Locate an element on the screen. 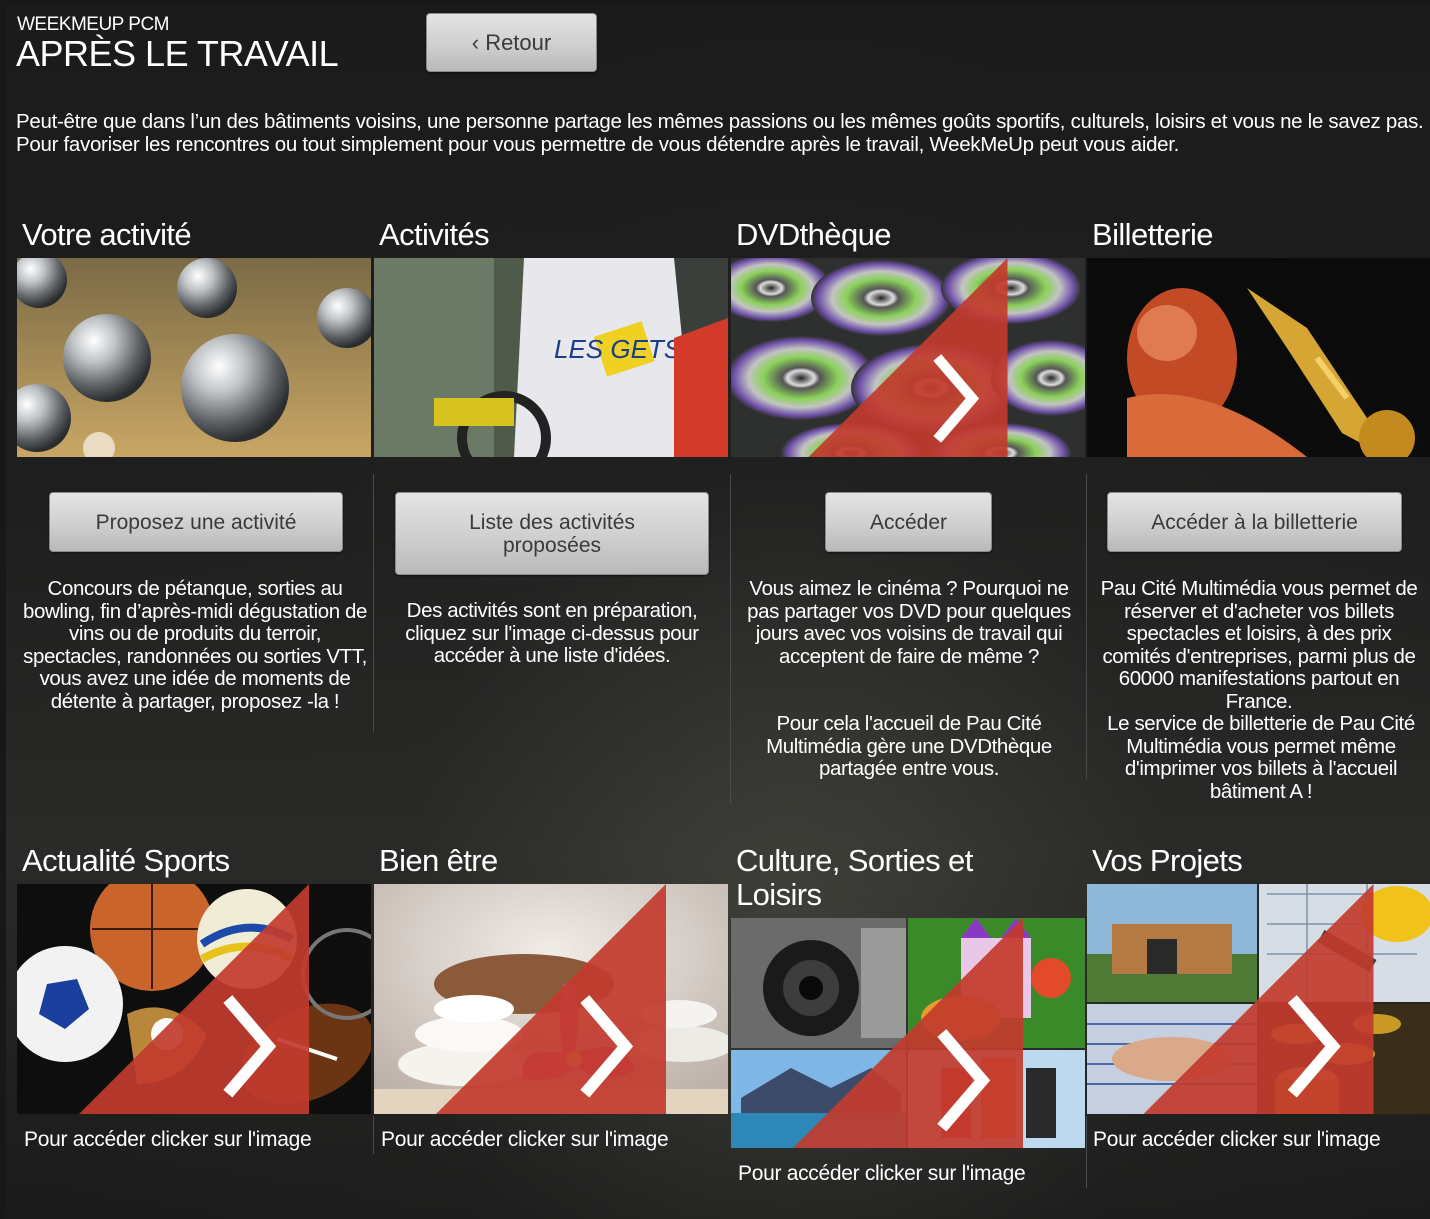 The height and width of the screenshot is (1219, 1430). activities-list-button: Liste des activités proposées is located at coordinates (552, 533).